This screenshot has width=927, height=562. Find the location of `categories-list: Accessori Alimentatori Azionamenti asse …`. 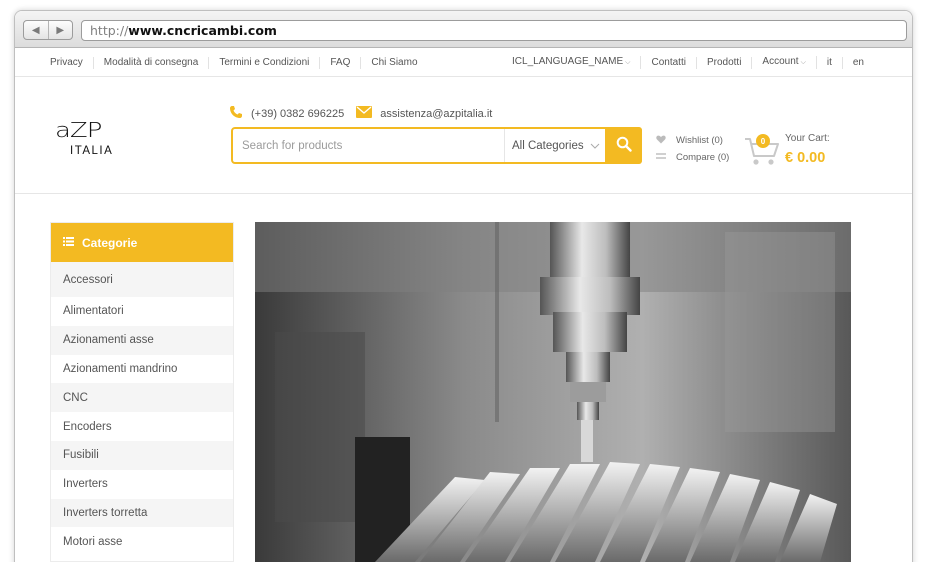

categories-list: Accessori Alimentatori Azionamenti asse … is located at coordinates (142, 409).